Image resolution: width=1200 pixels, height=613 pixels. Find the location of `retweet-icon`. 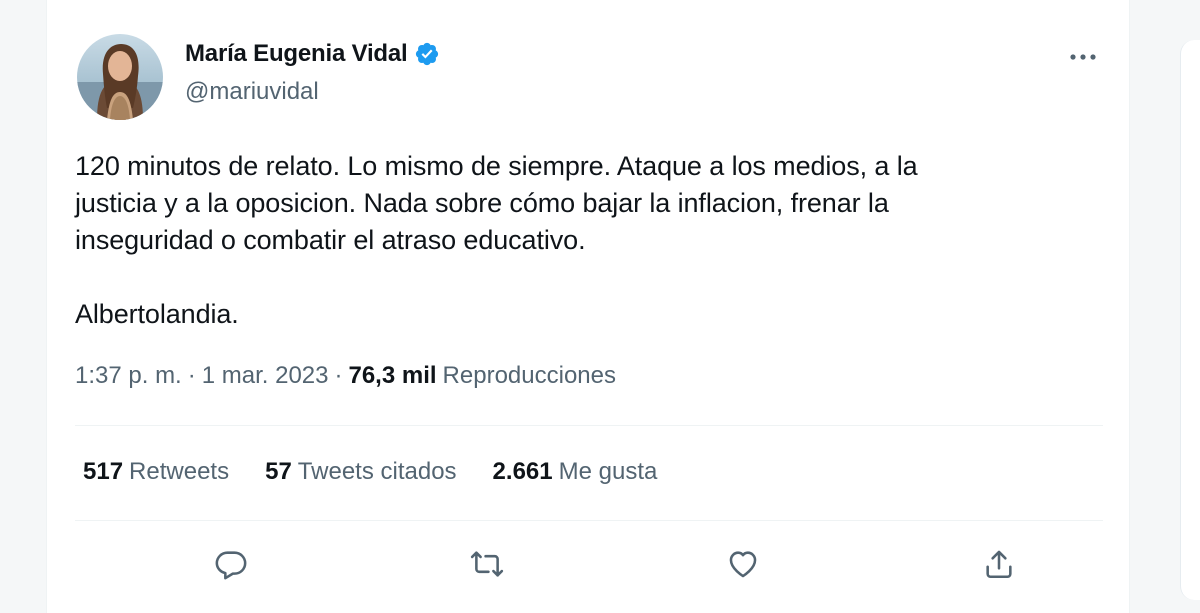

retweet-icon is located at coordinates (487, 564).